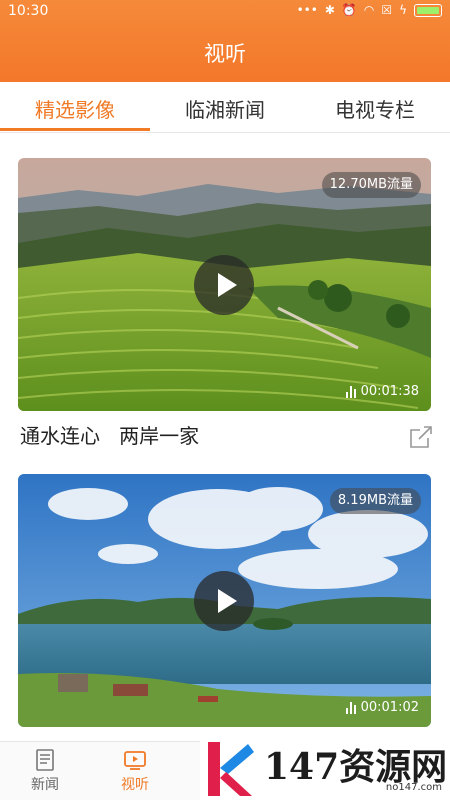 This screenshot has width=450, height=800. Describe the element at coordinates (387, 10) in the screenshot. I see `sim-icon: ☒` at that location.